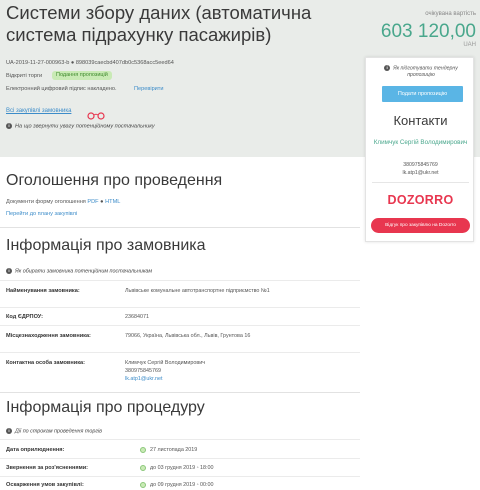  Describe the element at coordinates (420, 120) in the screenshot. I see `contacts-title: Контакти` at that location.